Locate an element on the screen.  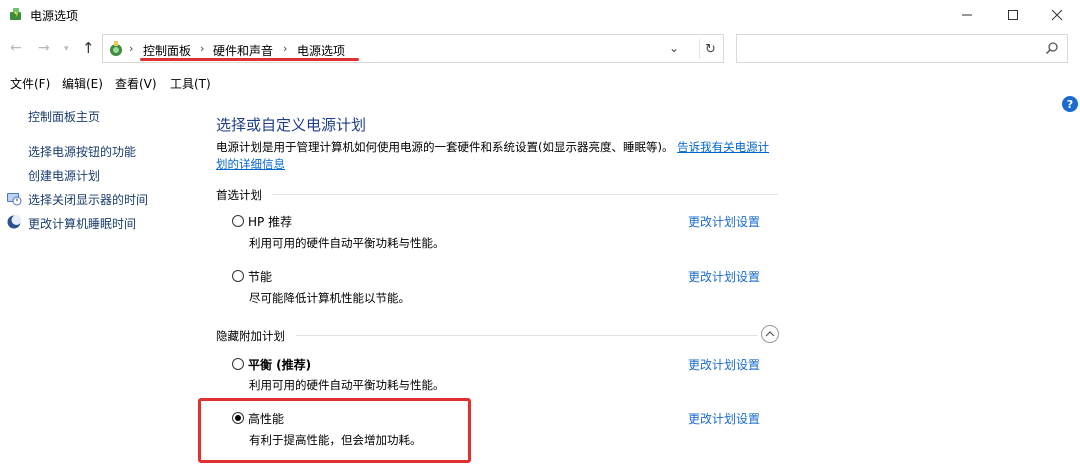
breadcrumb-power-options: 电源选项 is located at coordinates (321, 50).